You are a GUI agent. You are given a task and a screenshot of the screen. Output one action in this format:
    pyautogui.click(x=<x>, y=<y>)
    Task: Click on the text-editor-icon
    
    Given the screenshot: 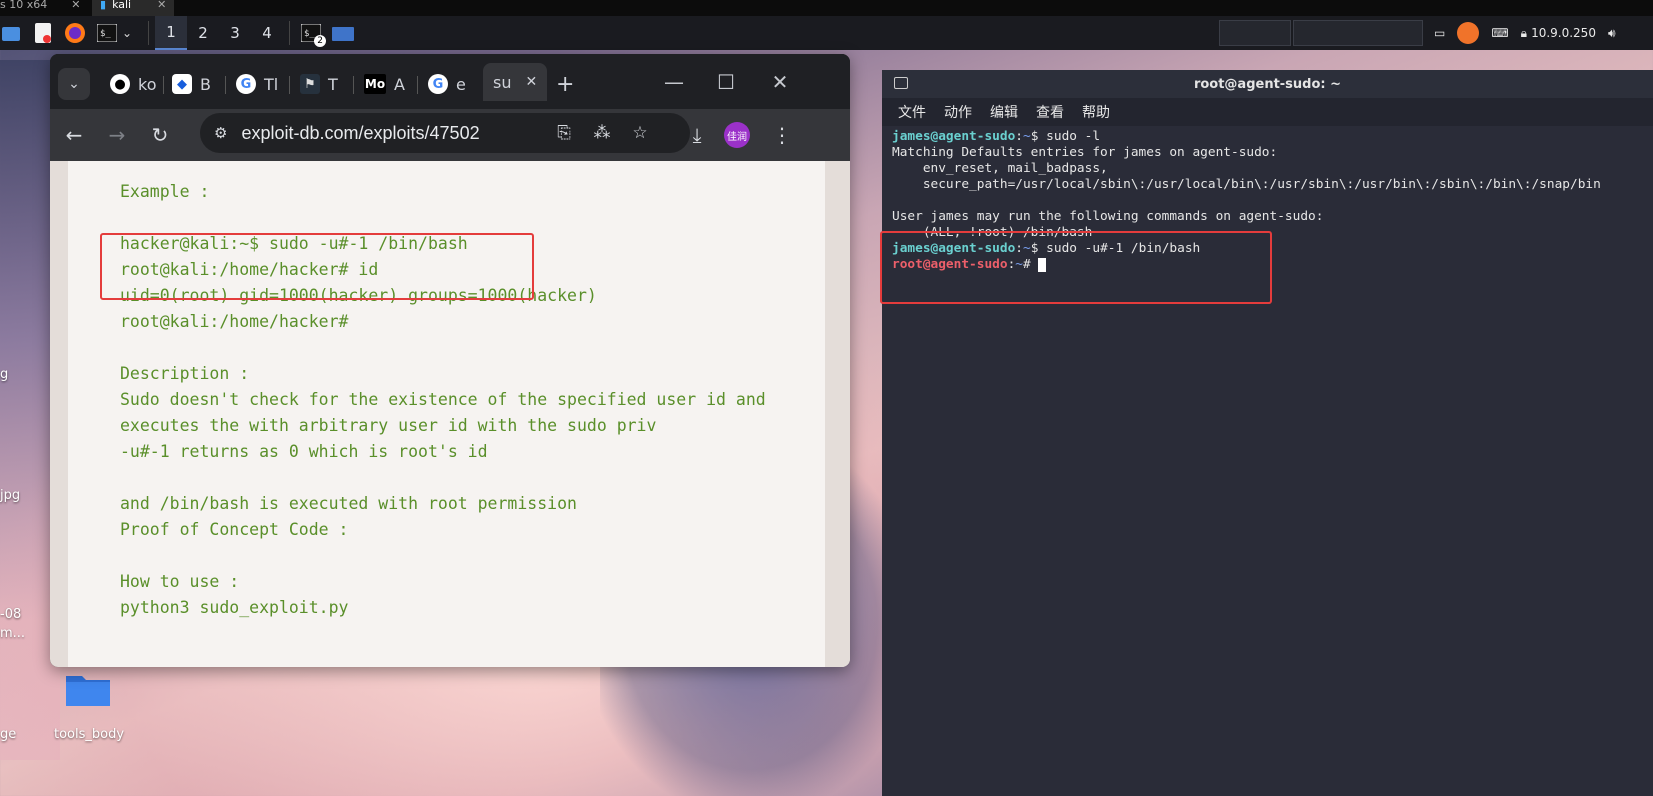 What is the action you would take?
    pyautogui.click(x=43, y=33)
    